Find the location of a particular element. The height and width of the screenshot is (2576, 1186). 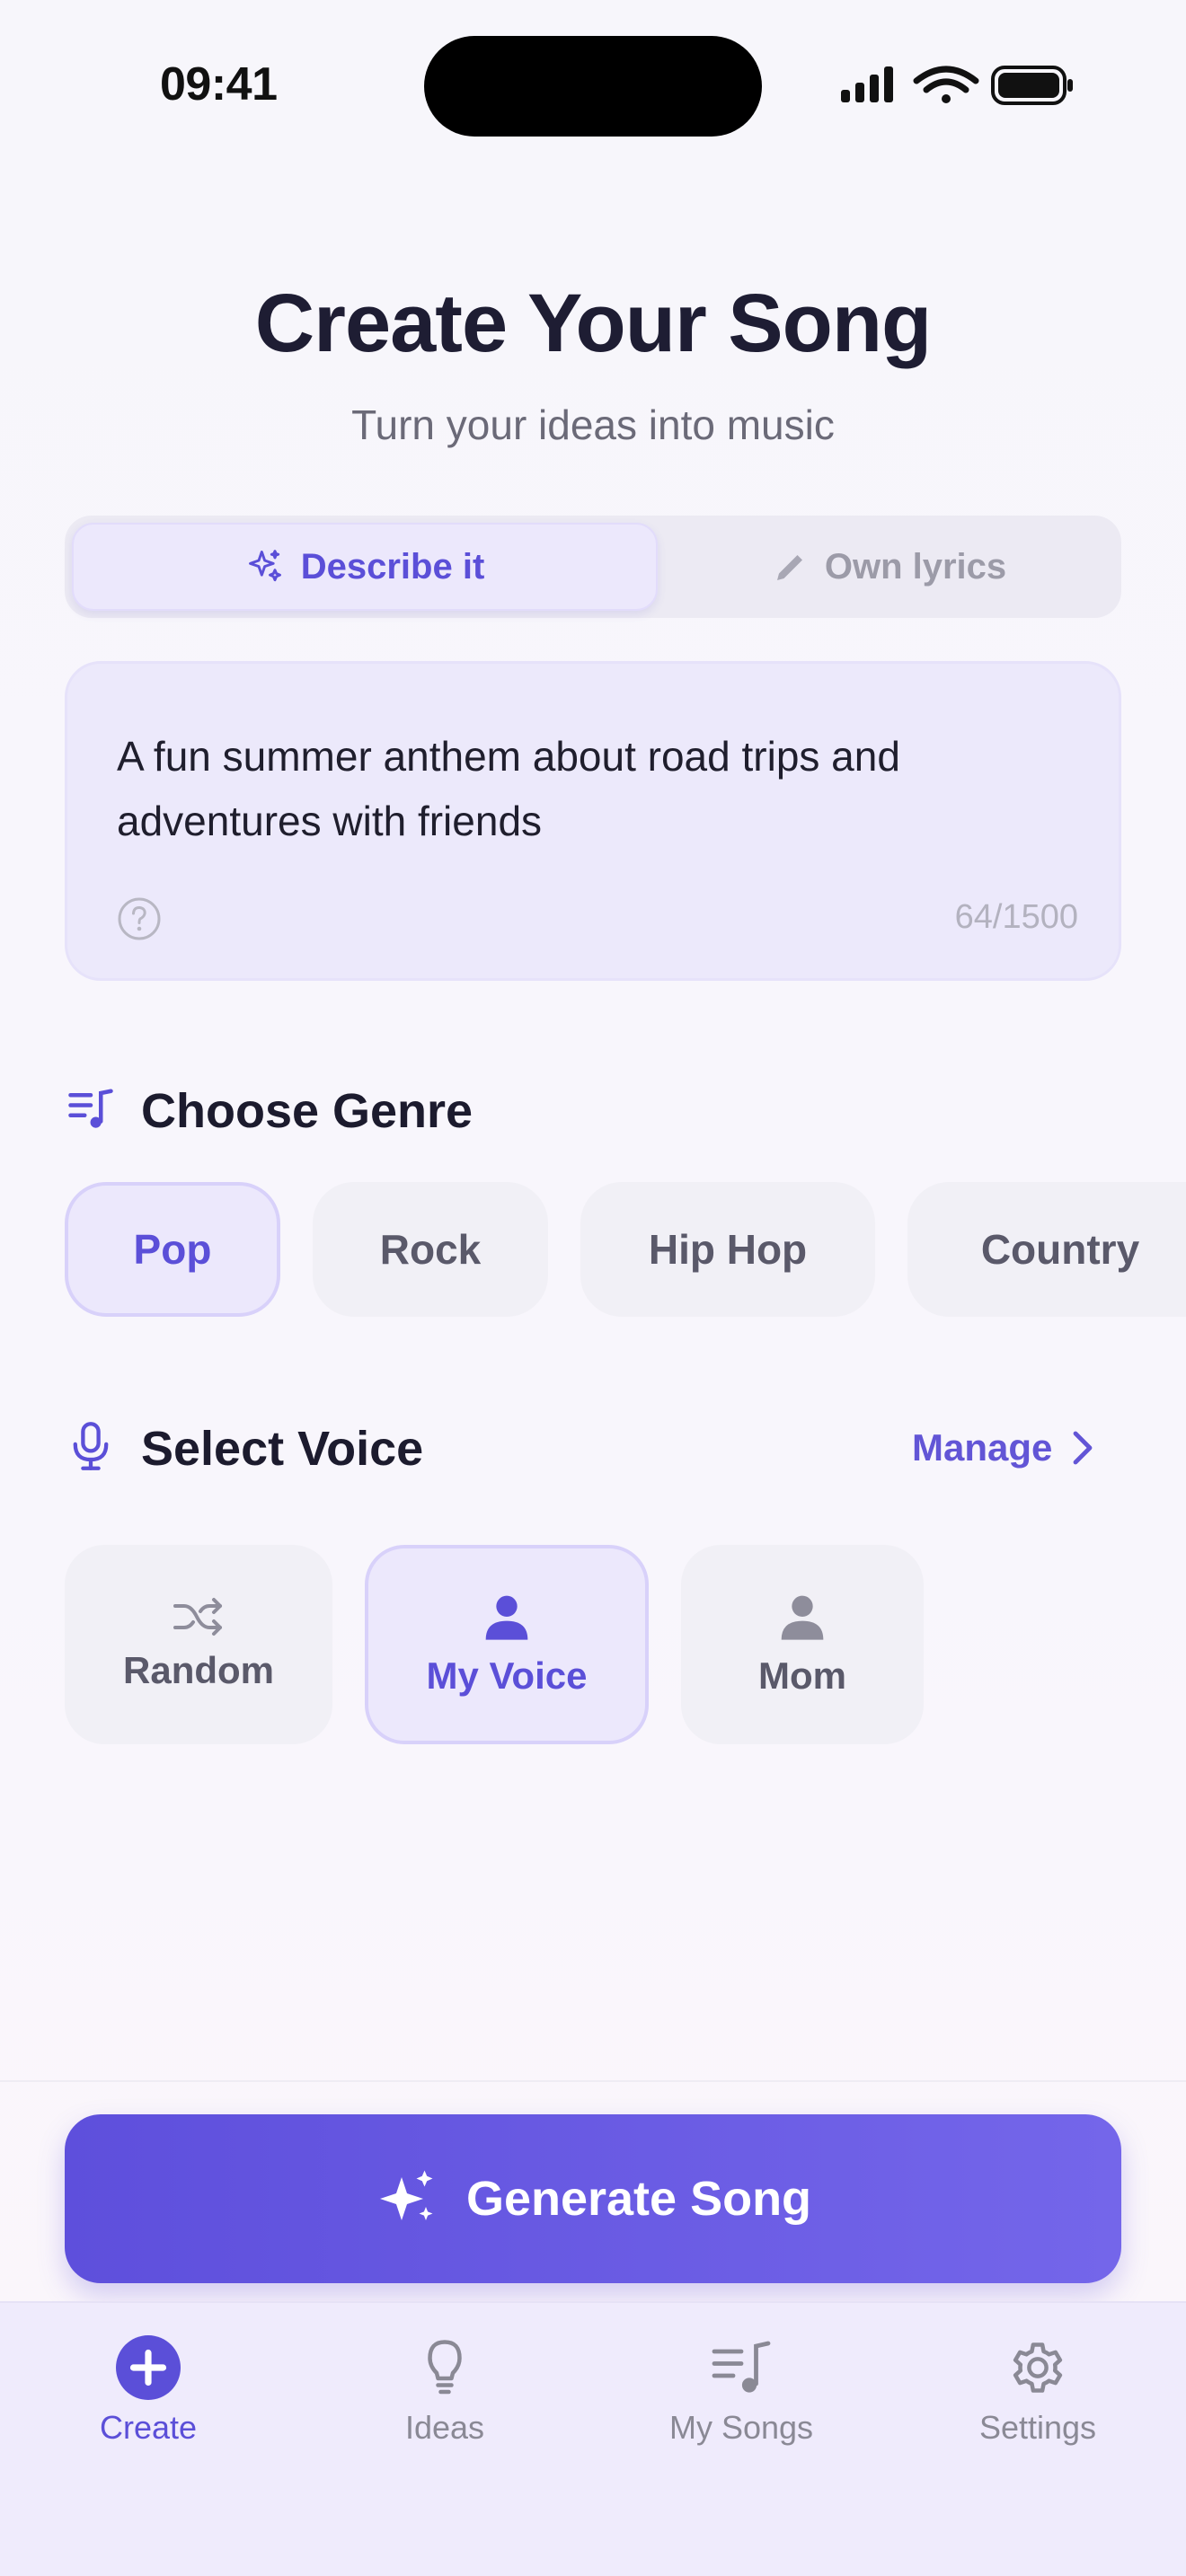

tab-settings: Settings is located at coordinates (1038, 2391).